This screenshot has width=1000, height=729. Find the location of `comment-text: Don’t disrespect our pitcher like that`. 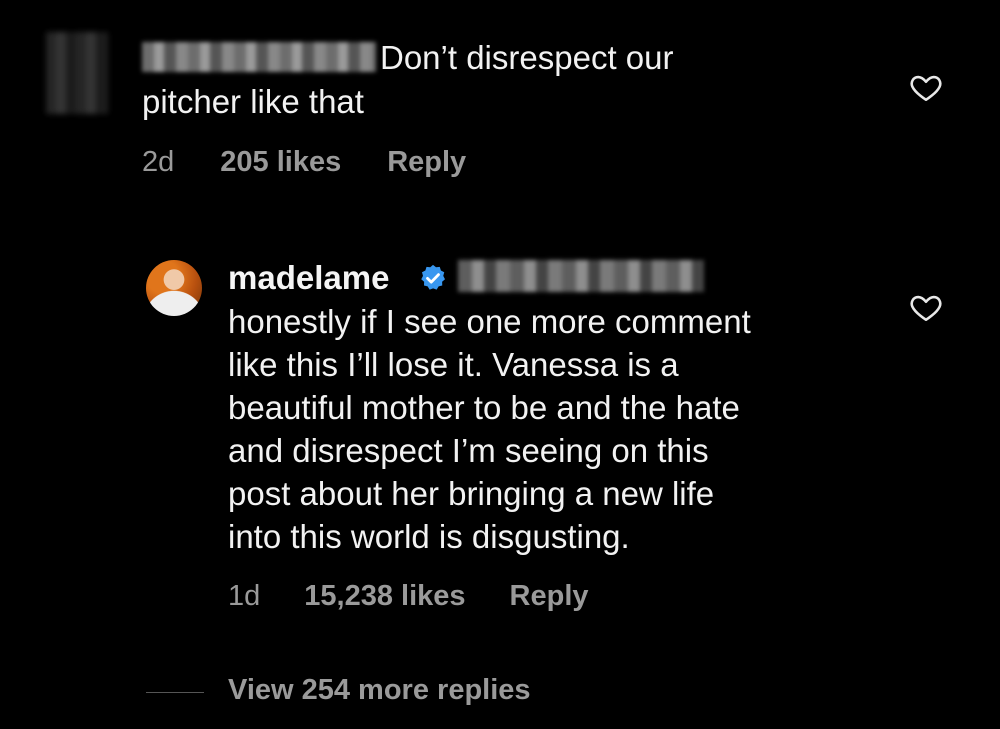

comment-text: Don’t disrespect our pitcher like that is located at coordinates (492, 80).